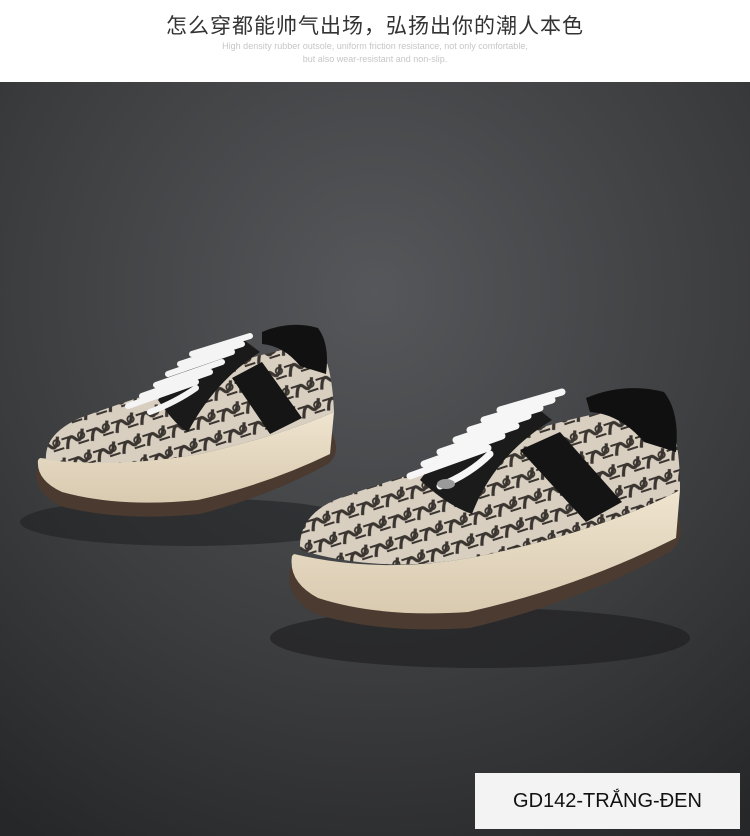 This screenshot has height=836, width=750. What do you see at coordinates (375, 59) in the screenshot?
I see `subline-text-2: but also wear-resistant and non-slip.` at bounding box center [375, 59].